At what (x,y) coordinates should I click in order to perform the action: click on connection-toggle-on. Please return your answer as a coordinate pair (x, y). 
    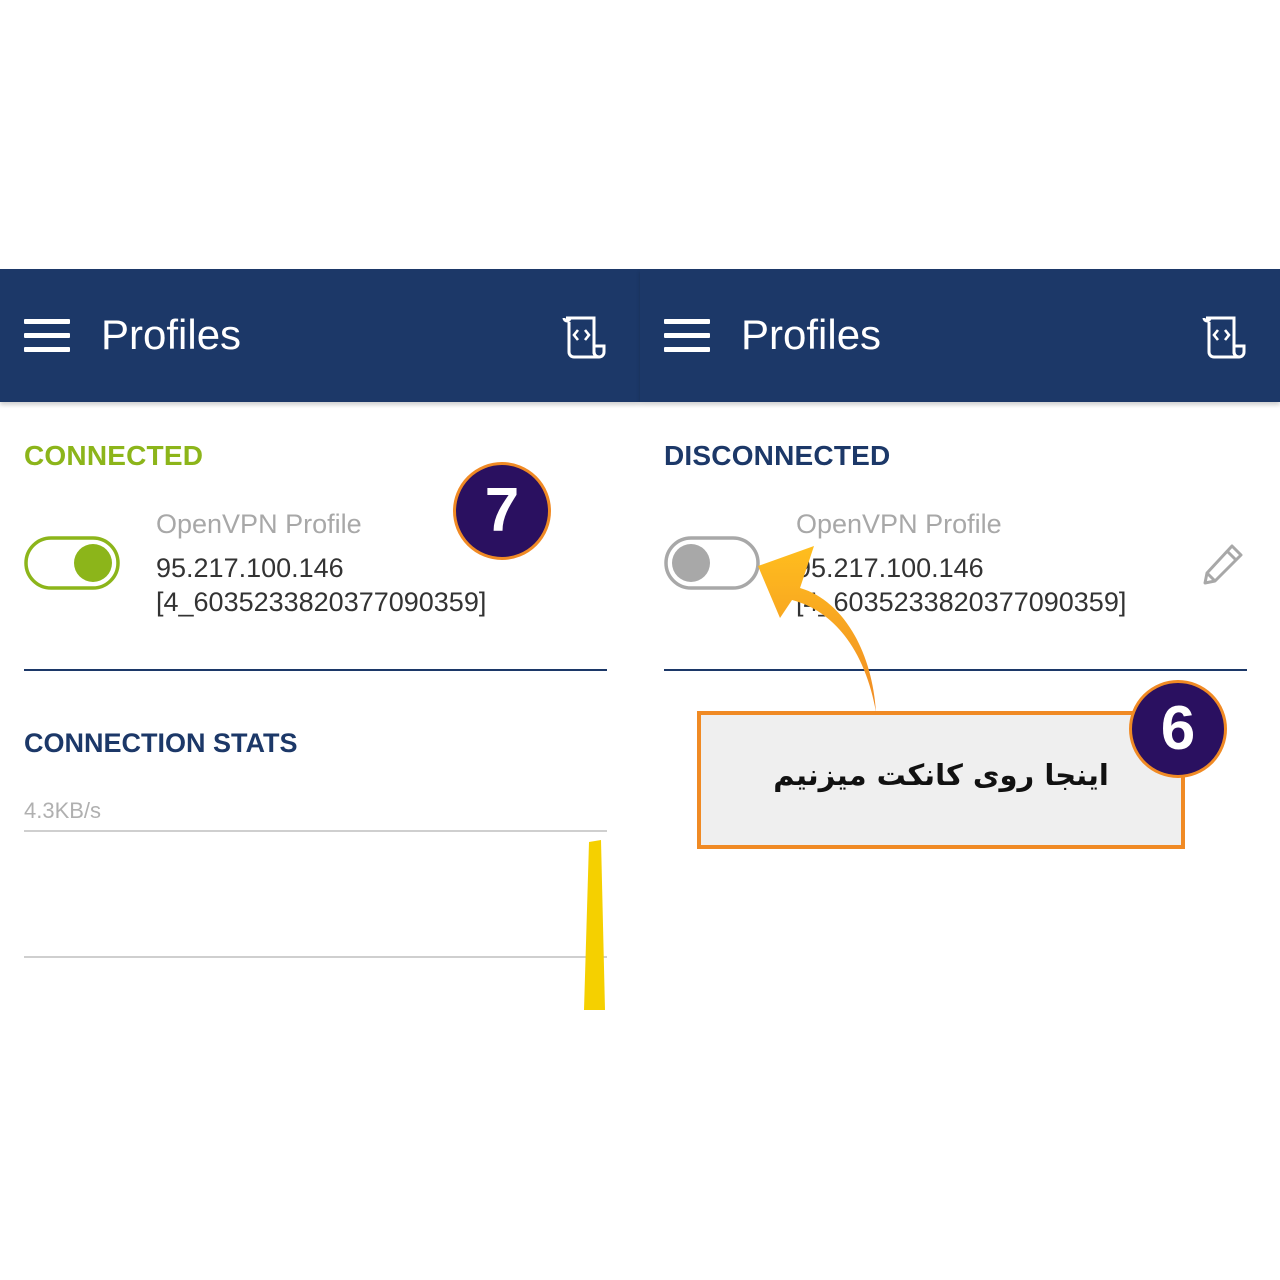
    Looking at the image, I should click on (72, 563).